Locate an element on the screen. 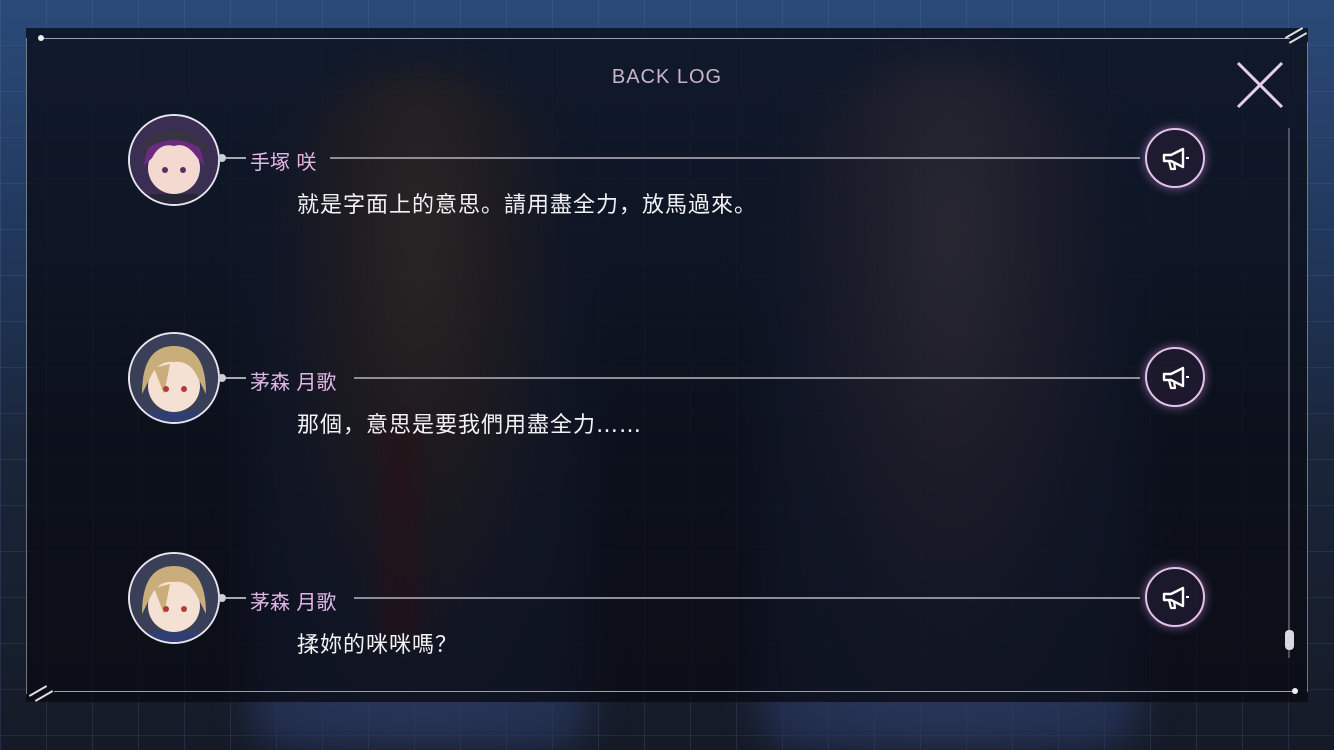 This screenshot has width=1334, height=750. close-button is located at coordinates (1260, 85).